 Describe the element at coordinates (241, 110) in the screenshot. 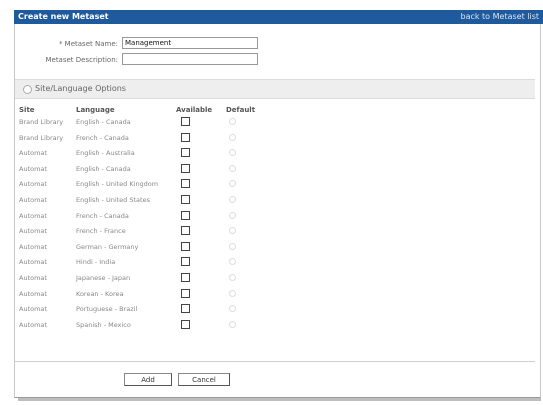

I see `column-header-default: Default` at that location.